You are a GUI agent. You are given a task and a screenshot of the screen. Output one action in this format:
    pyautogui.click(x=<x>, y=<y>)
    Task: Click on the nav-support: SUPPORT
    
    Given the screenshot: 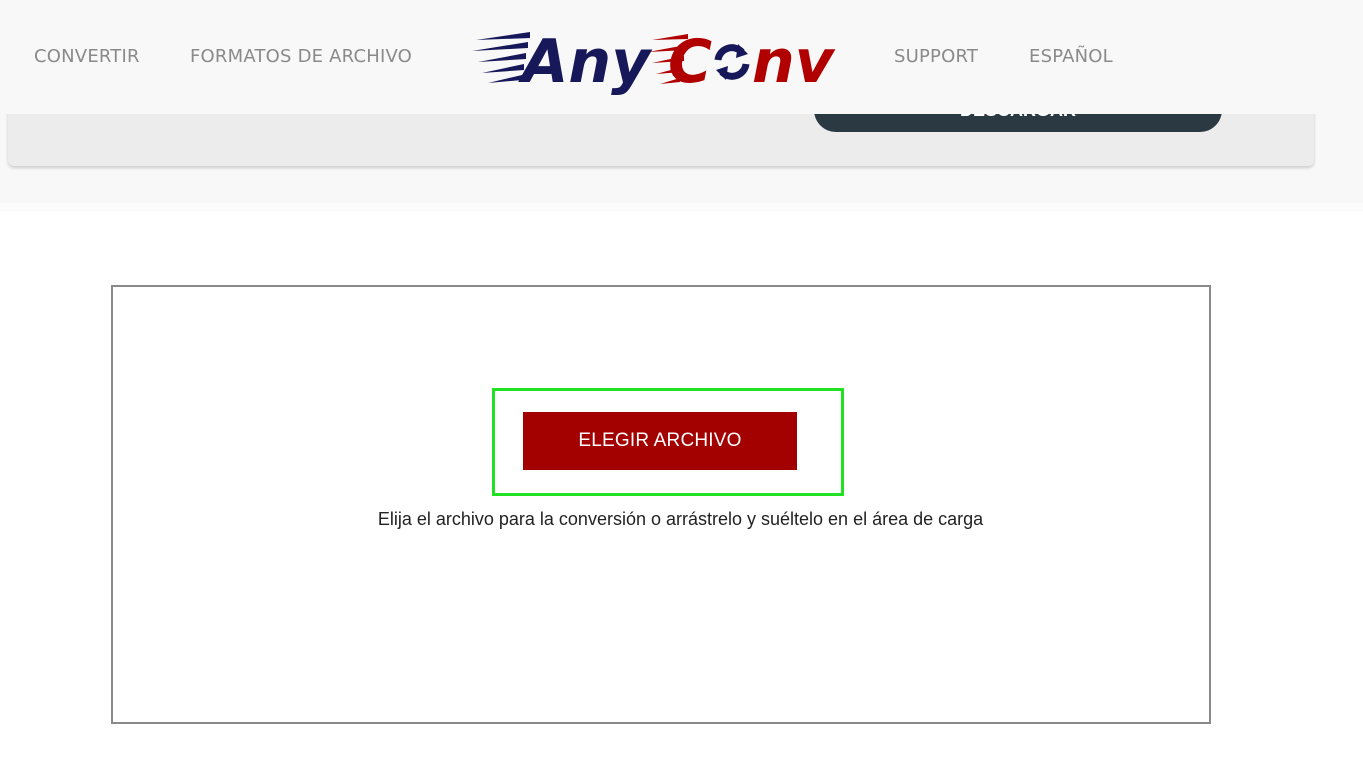 What is the action you would take?
    pyautogui.click(x=936, y=56)
    